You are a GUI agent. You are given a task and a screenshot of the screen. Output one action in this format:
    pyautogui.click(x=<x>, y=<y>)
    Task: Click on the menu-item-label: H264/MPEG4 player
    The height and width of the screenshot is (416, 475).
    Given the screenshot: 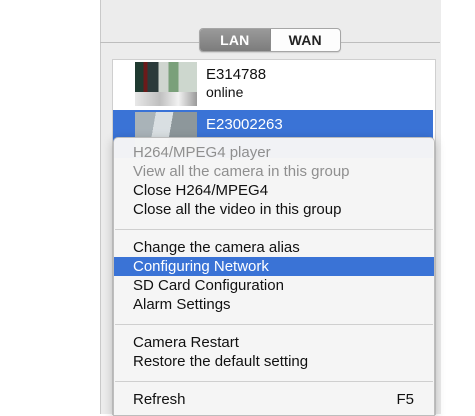 What is the action you would take?
    pyautogui.click(x=202, y=152)
    